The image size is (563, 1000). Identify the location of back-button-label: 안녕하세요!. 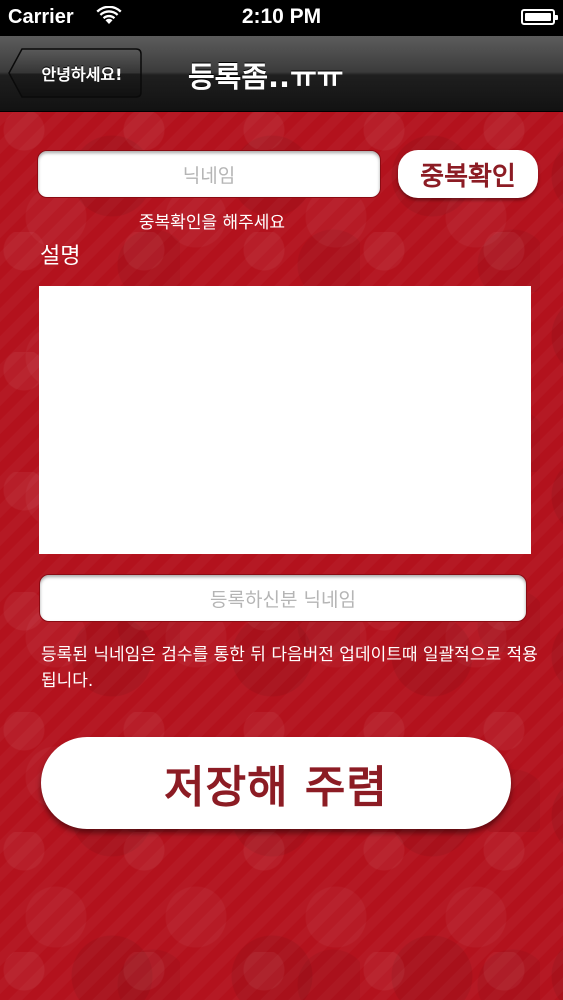
(82, 74).